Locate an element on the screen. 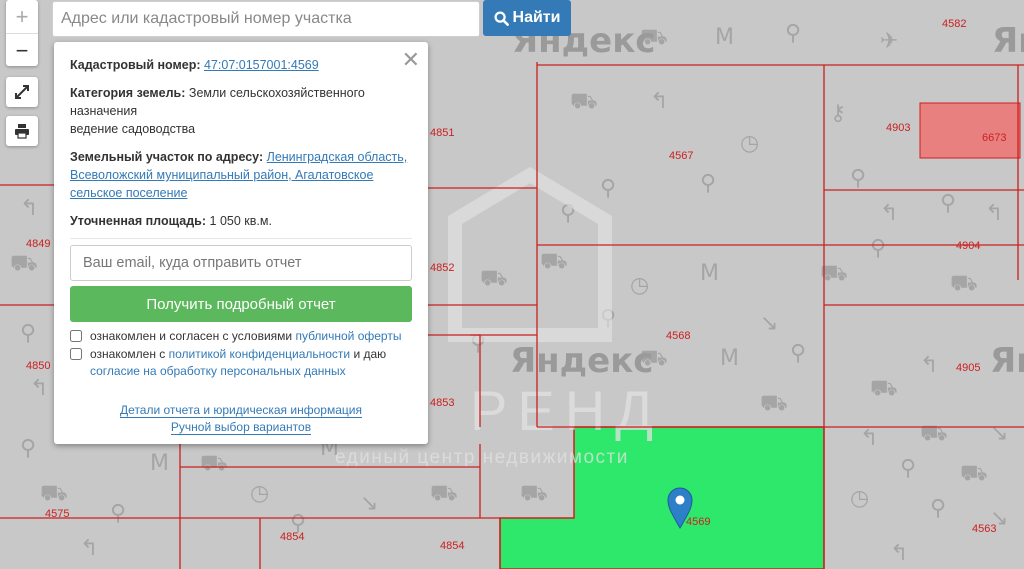 The height and width of the screenshot is (569, 1024). parcel-number: 4582 is located at coordinates (954, 24).